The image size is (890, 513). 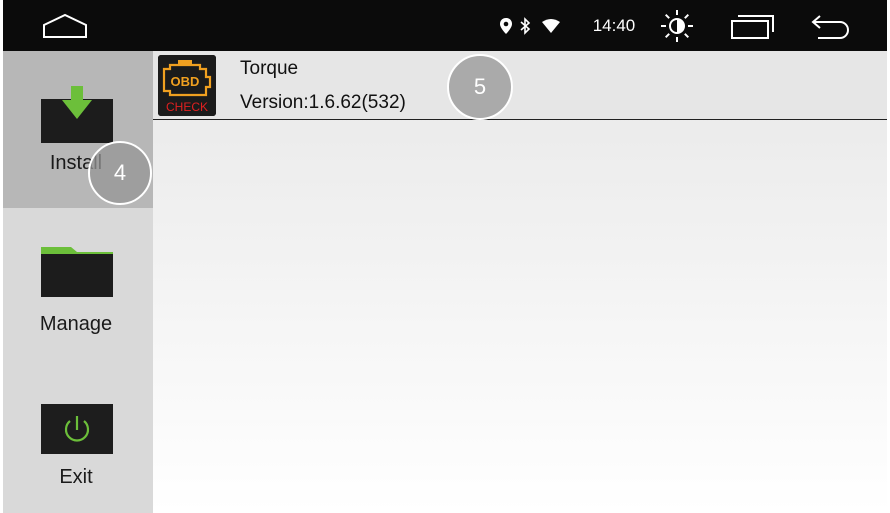 I want to click on svg-text: OBD, so click(x=185, y=81).